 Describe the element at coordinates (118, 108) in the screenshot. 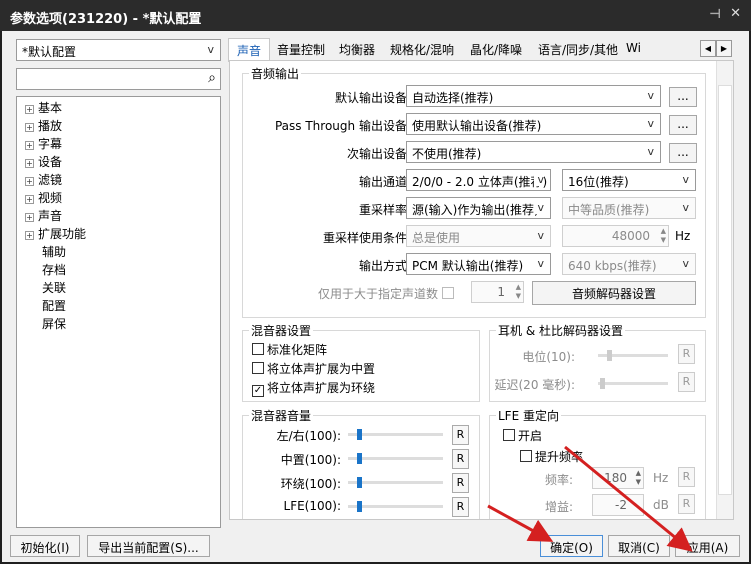

I see `tree-item: + 基本` at that location.